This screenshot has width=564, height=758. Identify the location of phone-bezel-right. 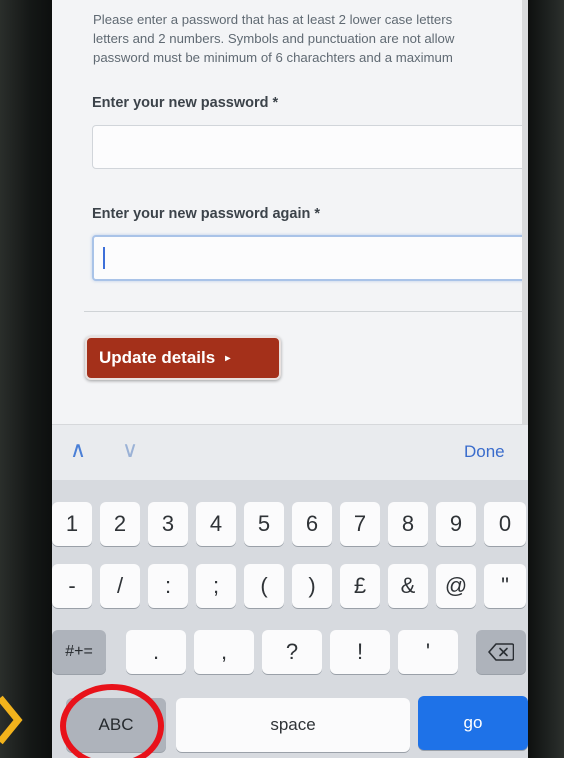
(546, 379).